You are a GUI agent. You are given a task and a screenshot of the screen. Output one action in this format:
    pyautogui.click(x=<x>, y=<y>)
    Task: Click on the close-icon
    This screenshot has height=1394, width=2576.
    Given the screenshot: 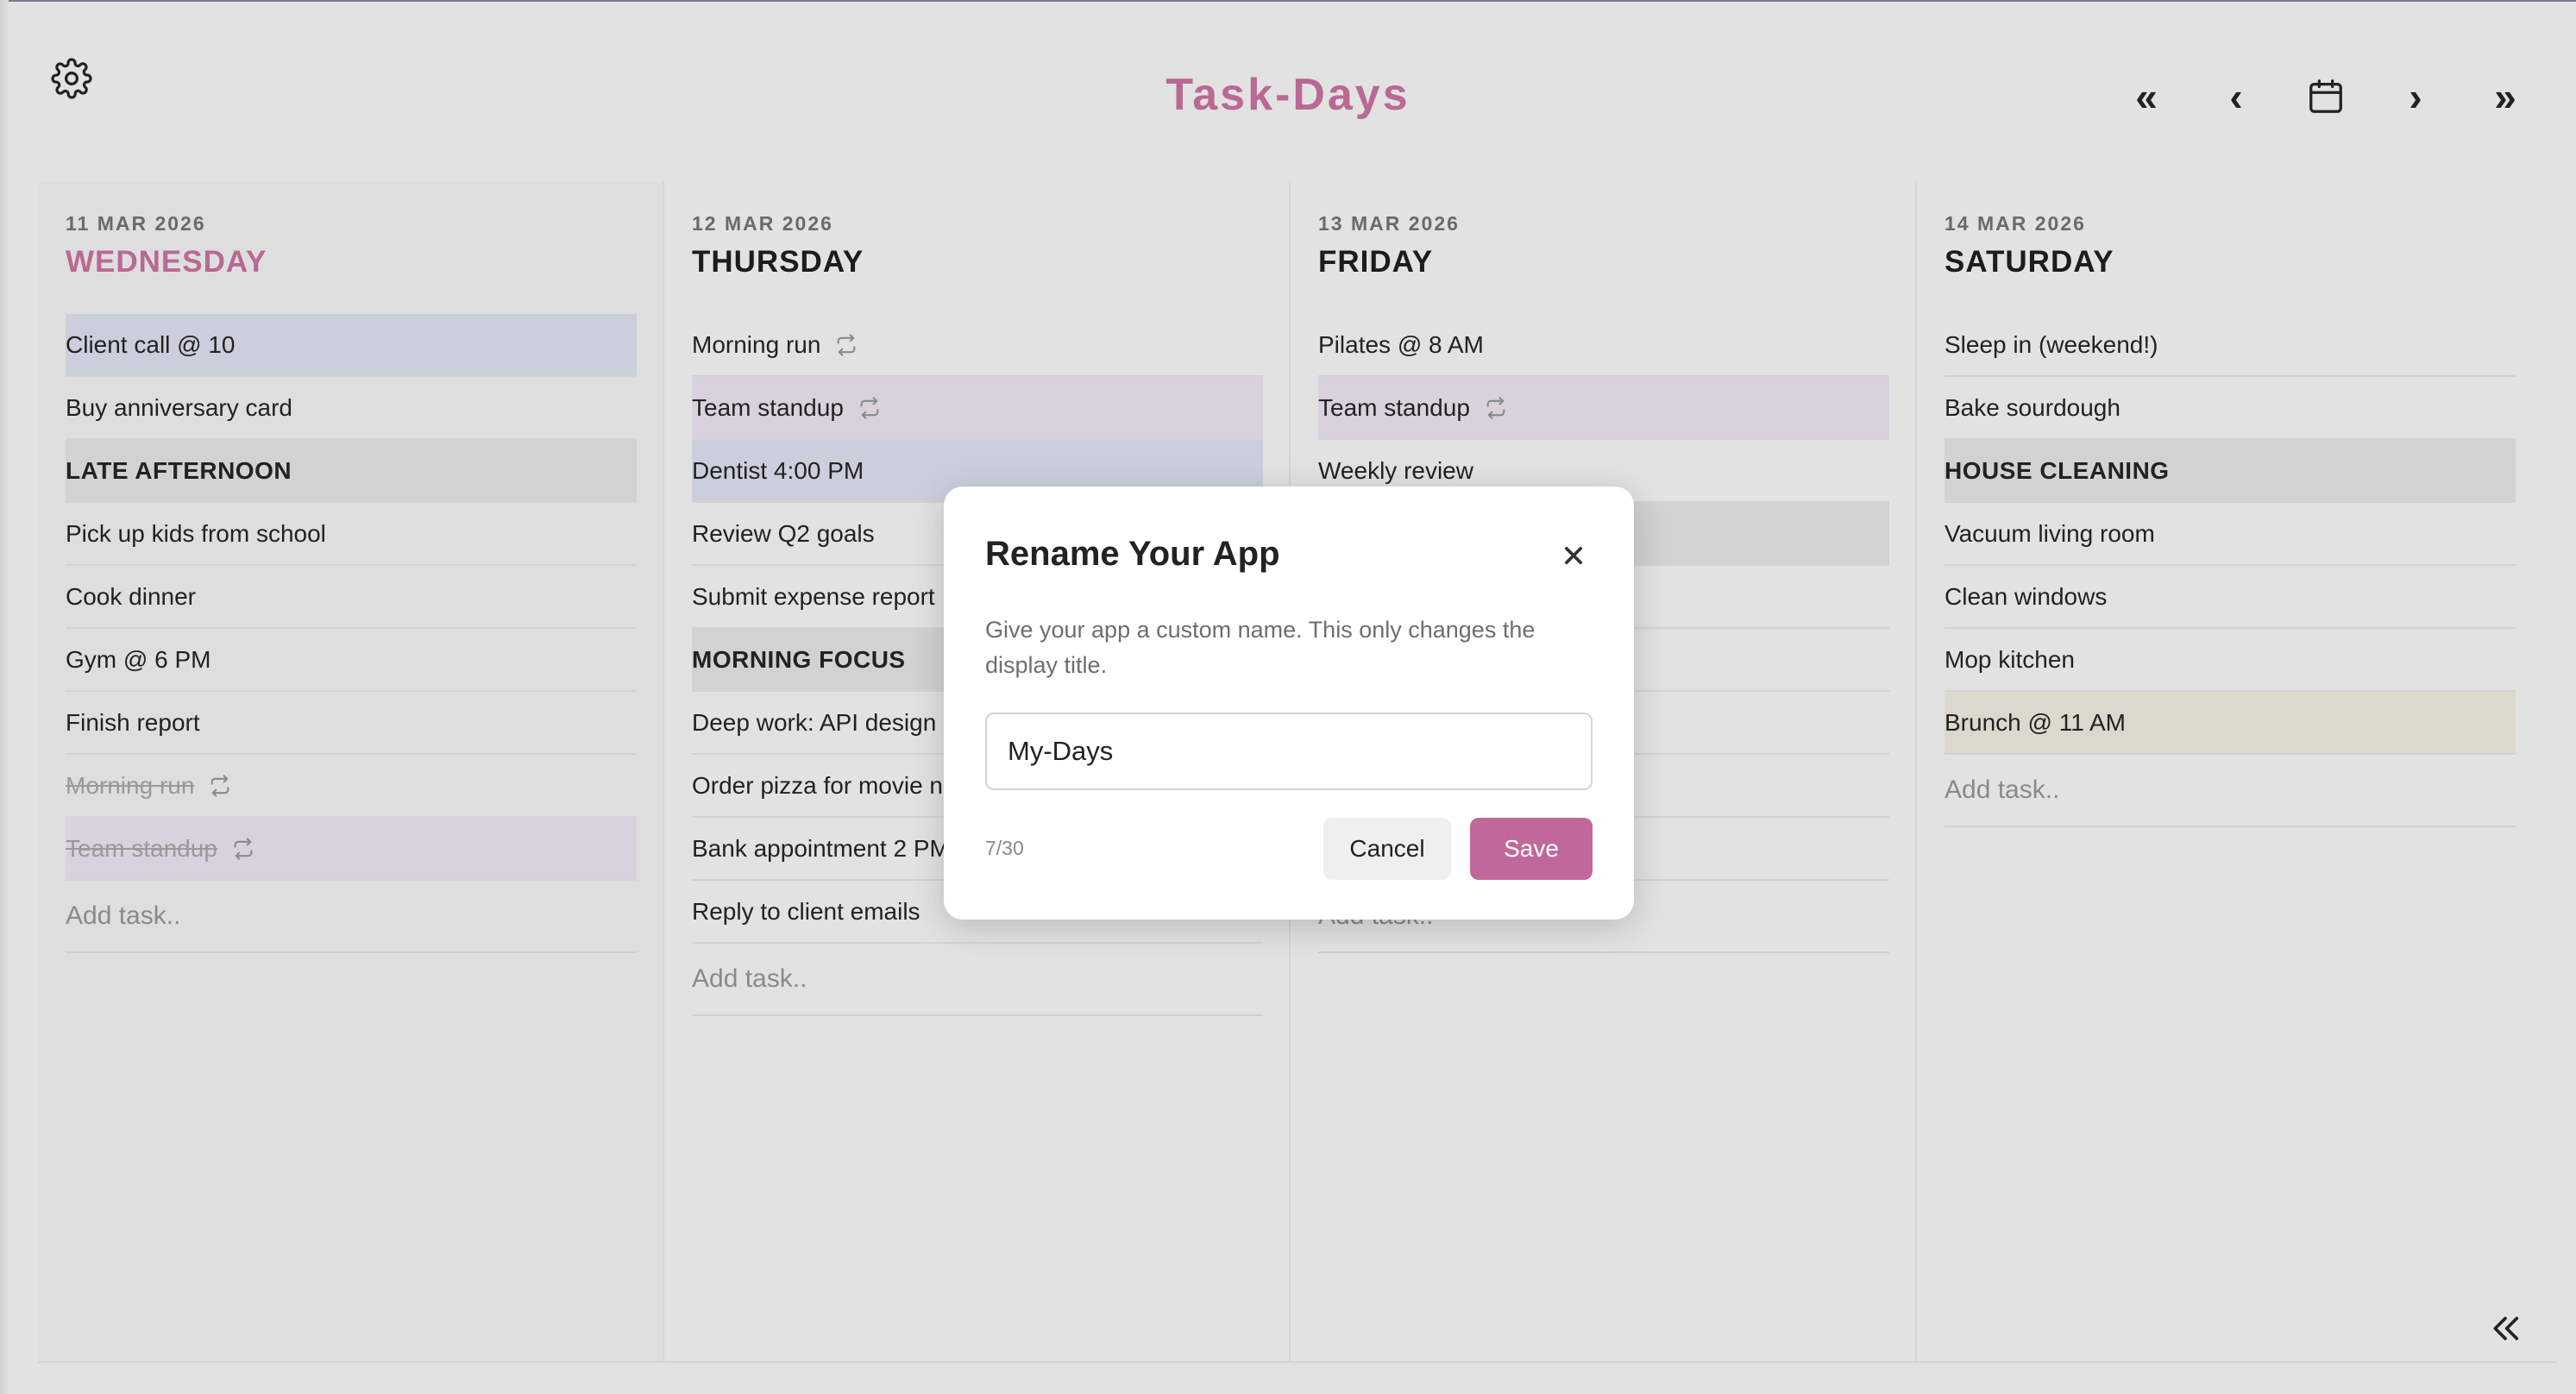 What is the action you would take?
    pyautogui.click(x=1573, y=555)
    